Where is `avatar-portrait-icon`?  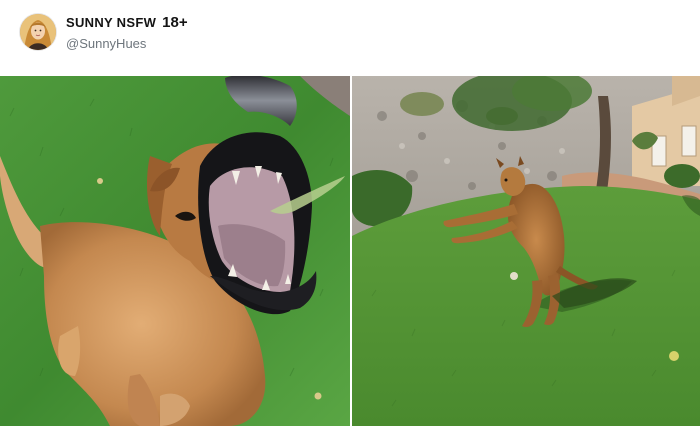
avatar-portrait-icon is located at coordinates (38, 32).